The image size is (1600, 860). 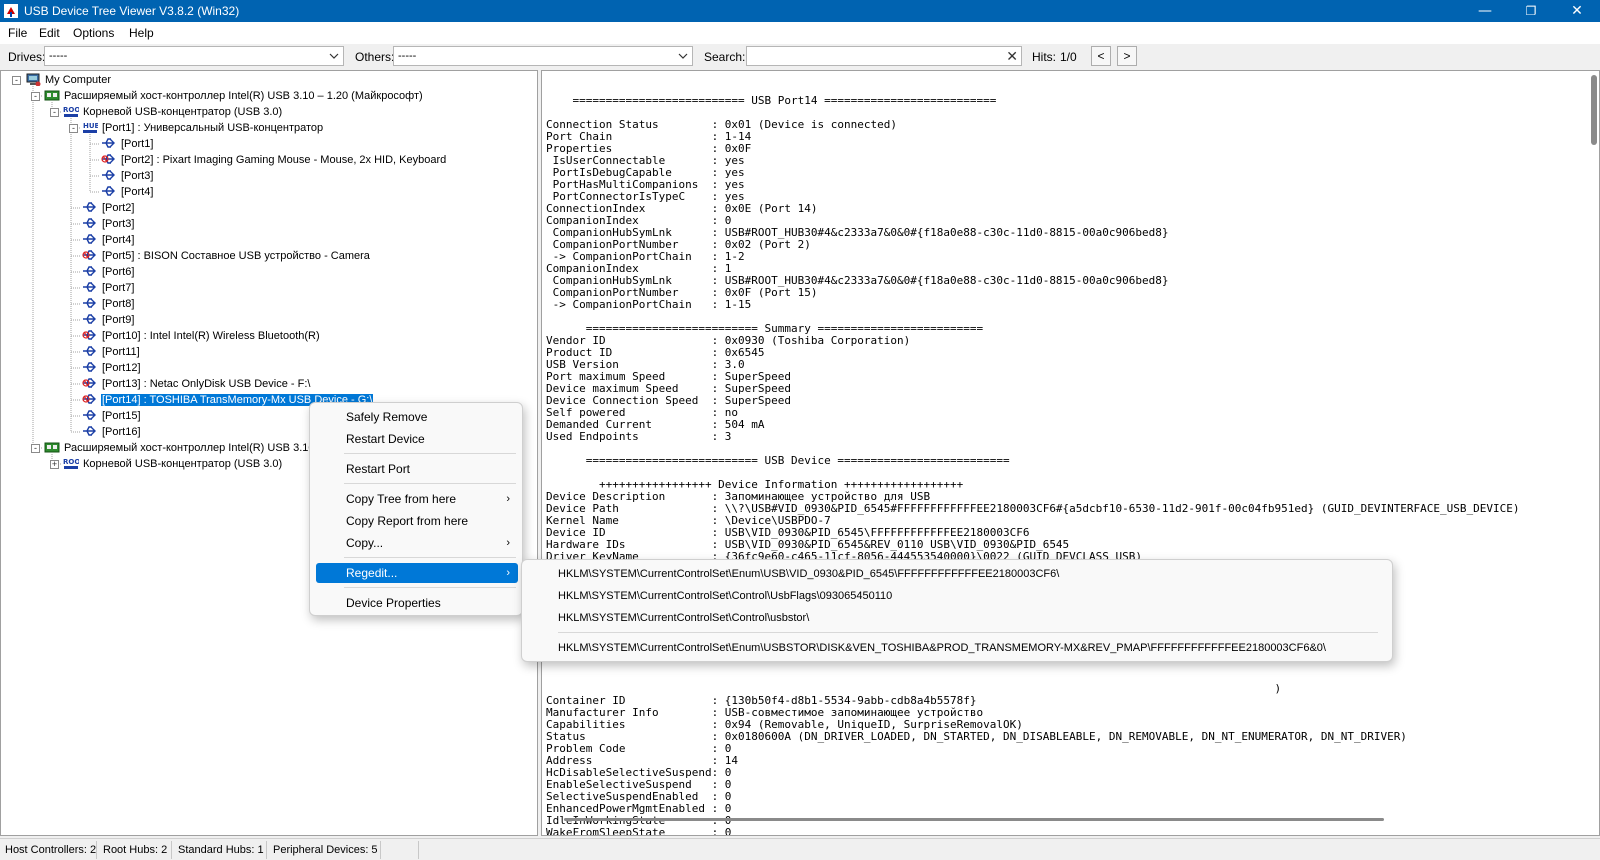 What do you see at coordinates (108, 288) in the screenshot?
I see `tree-item-port7: [Port7]` at bounding box center [108, 288].